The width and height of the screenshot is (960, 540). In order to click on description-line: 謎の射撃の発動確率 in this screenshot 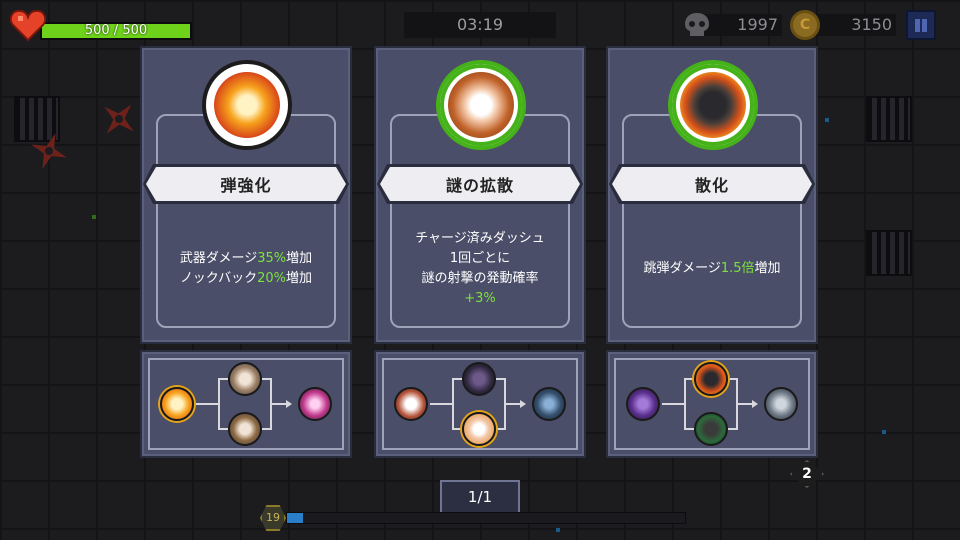, I will do `click(479, 279)`.